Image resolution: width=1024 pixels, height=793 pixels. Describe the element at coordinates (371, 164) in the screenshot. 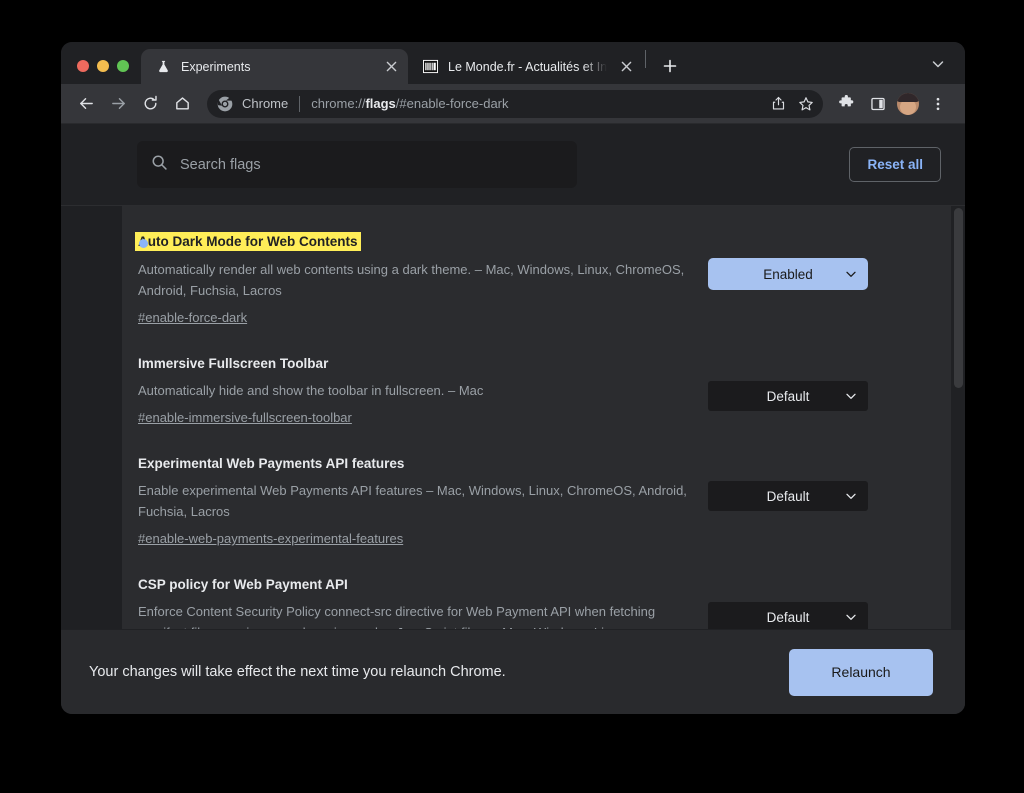

I see `search-input` at that location.